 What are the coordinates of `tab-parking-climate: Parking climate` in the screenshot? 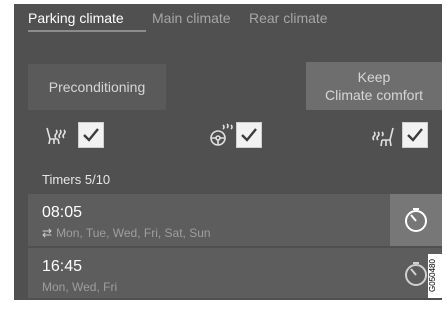 It's located at (76, 18).